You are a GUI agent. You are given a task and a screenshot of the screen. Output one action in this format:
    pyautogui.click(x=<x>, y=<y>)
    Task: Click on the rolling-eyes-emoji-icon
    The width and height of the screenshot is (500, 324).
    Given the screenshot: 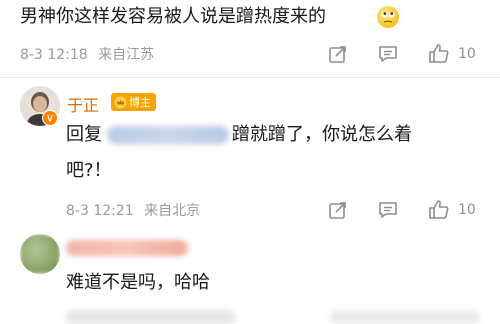 What is the action you would take?
    pyautogui.click(x=388, y=17)
    